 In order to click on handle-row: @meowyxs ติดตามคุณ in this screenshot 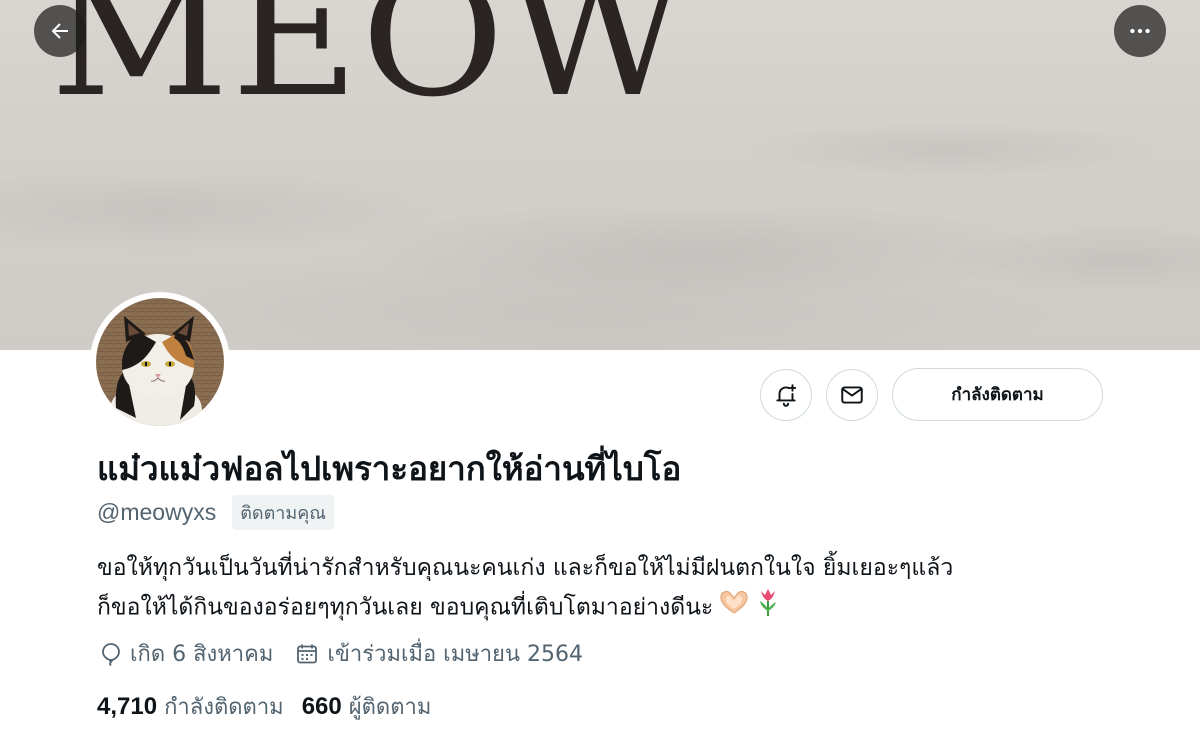, I will do `click(215, 512)`.